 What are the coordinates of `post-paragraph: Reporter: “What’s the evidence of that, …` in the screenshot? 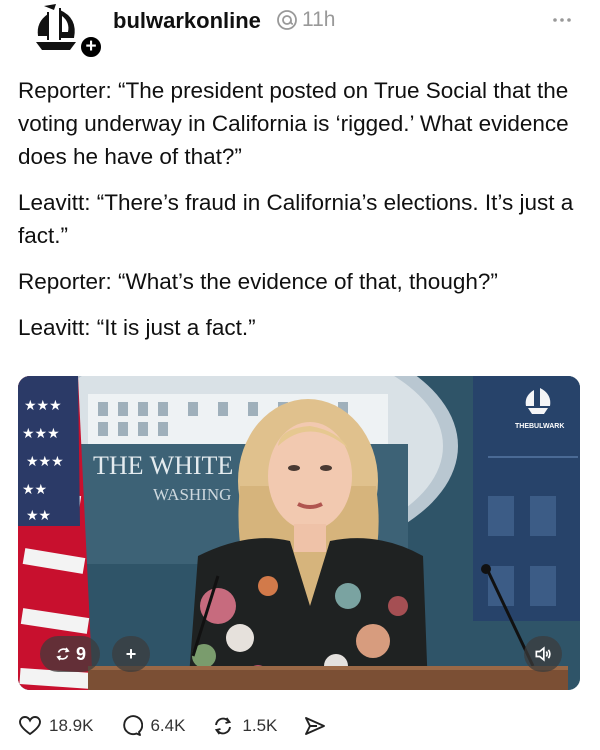 It's located at (258, 281).